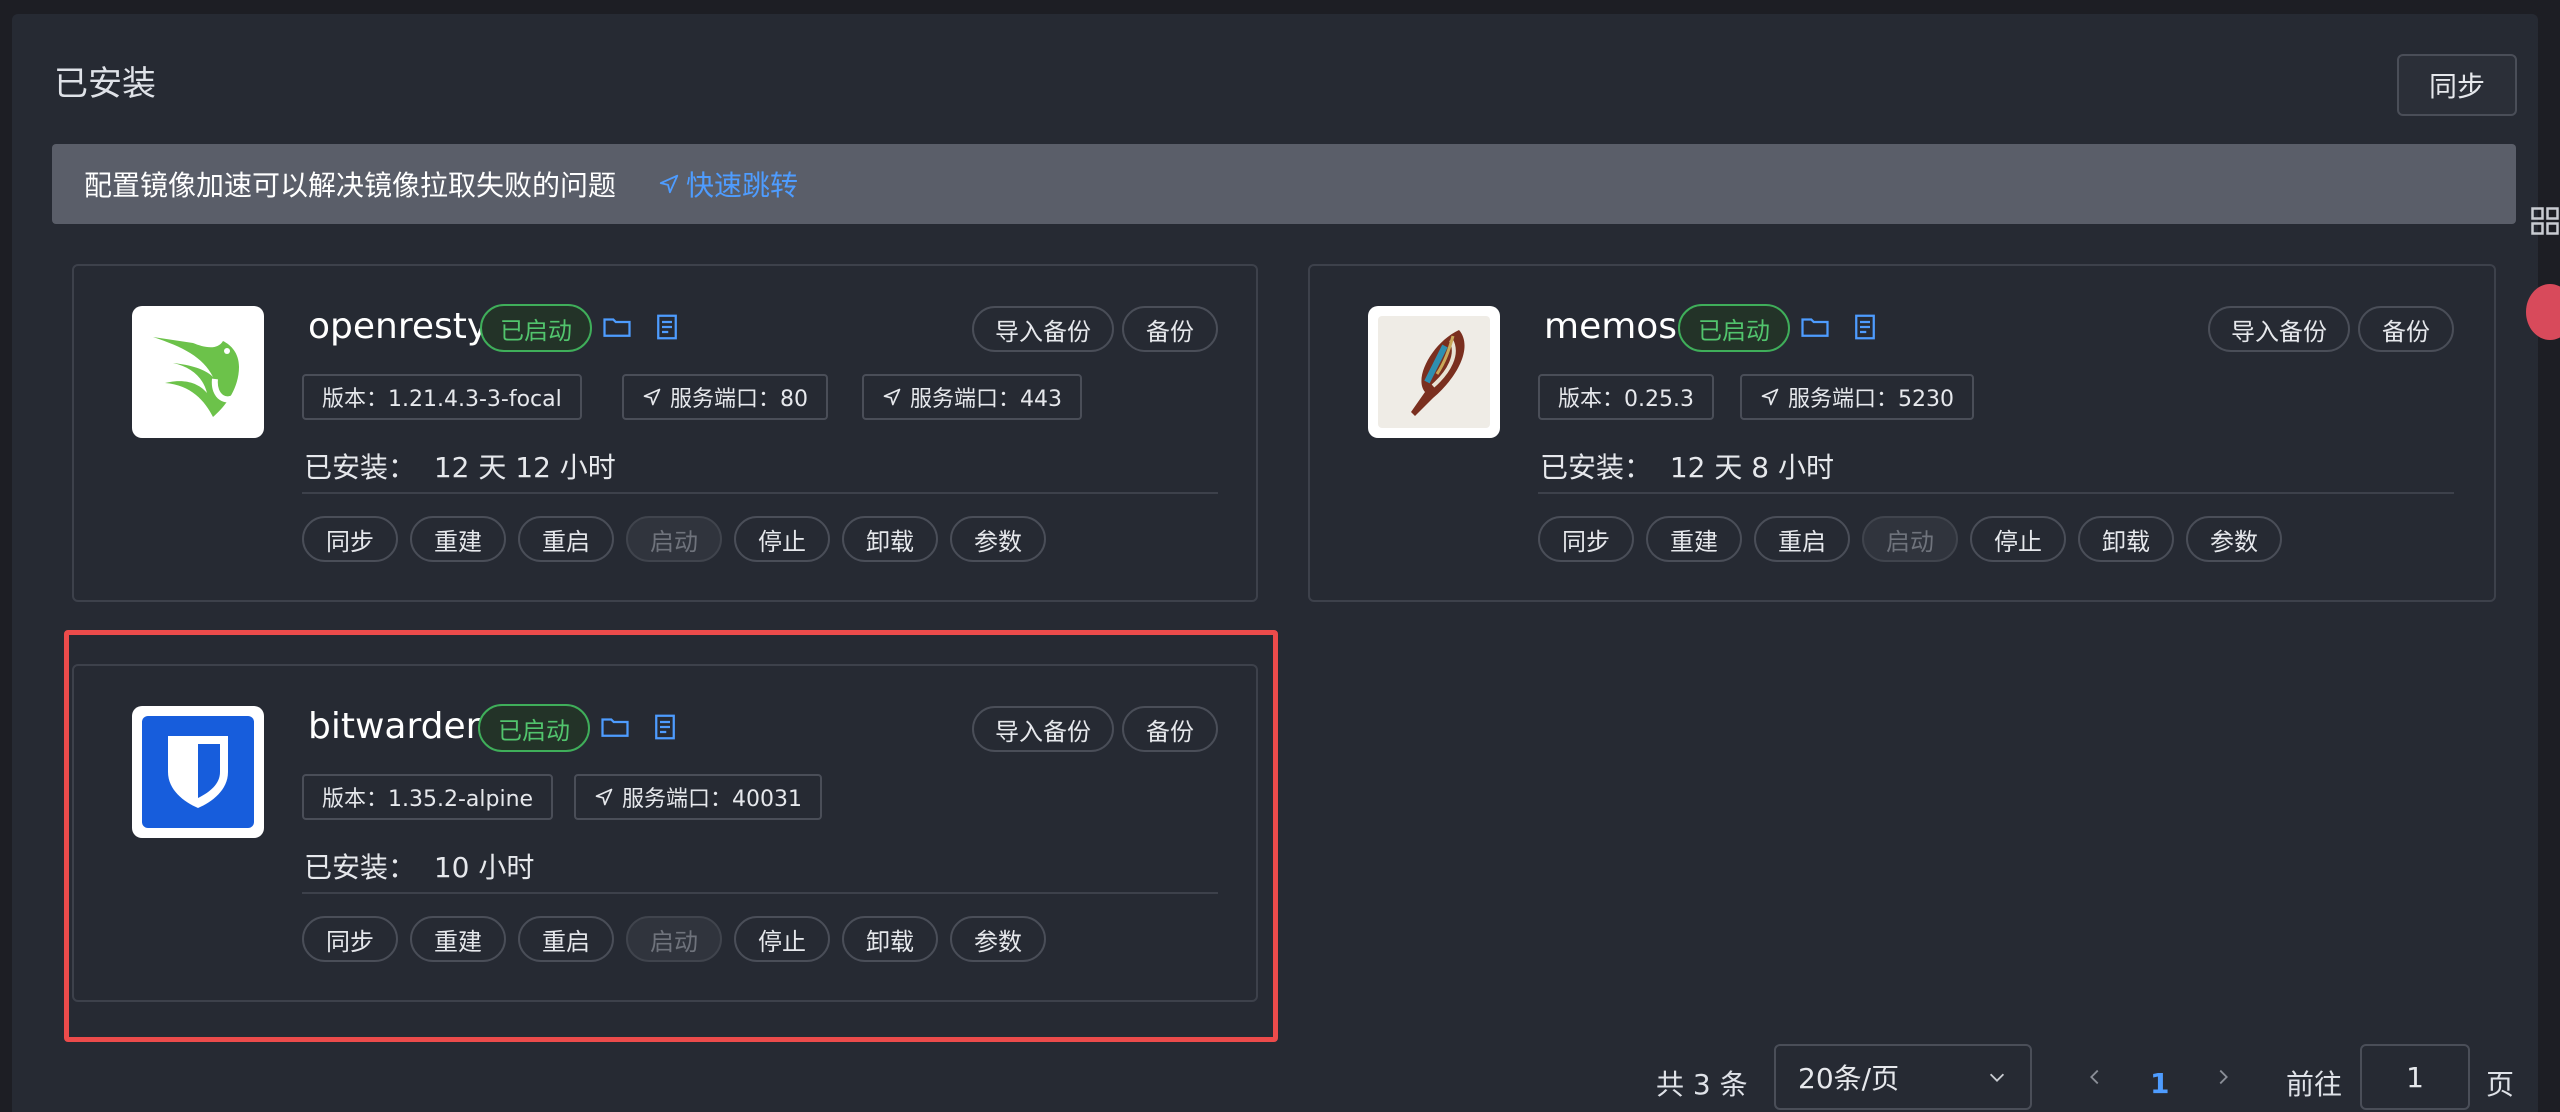 This screenshot has width=2560, height=1112. Describe the element at coordinates (2415, 1077) in the screenshot. I see `goto-page-input: 1` at that location.